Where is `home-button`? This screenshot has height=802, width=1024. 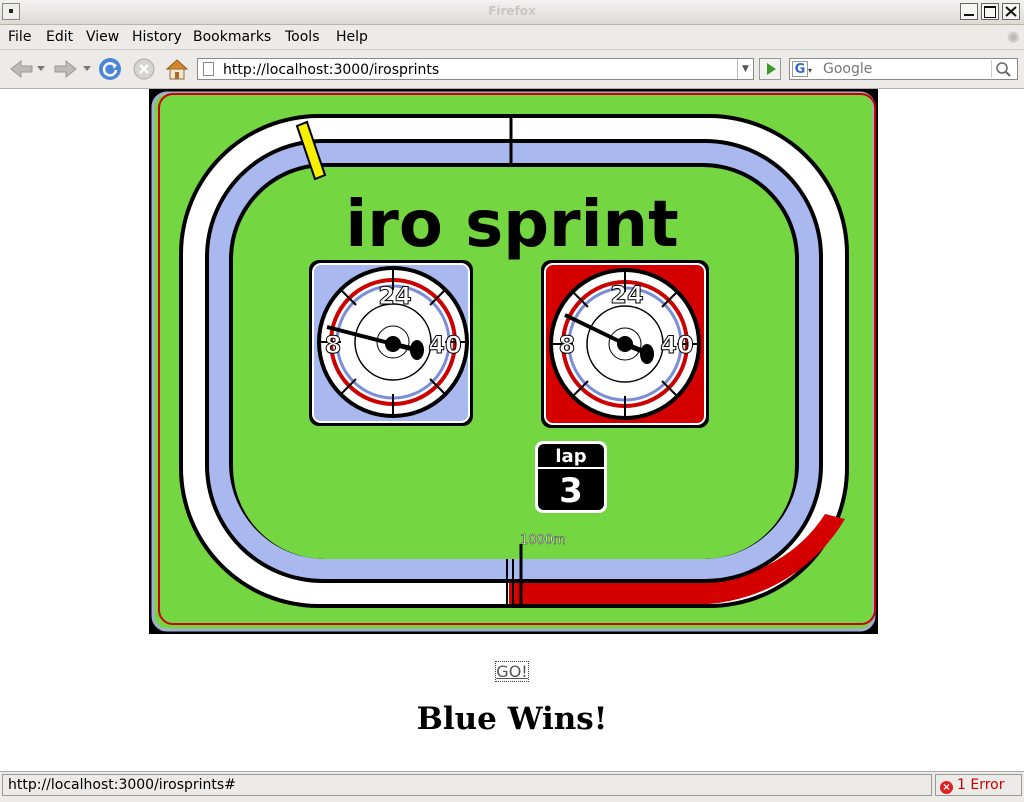 home-button is located at coordinates (177, 69).